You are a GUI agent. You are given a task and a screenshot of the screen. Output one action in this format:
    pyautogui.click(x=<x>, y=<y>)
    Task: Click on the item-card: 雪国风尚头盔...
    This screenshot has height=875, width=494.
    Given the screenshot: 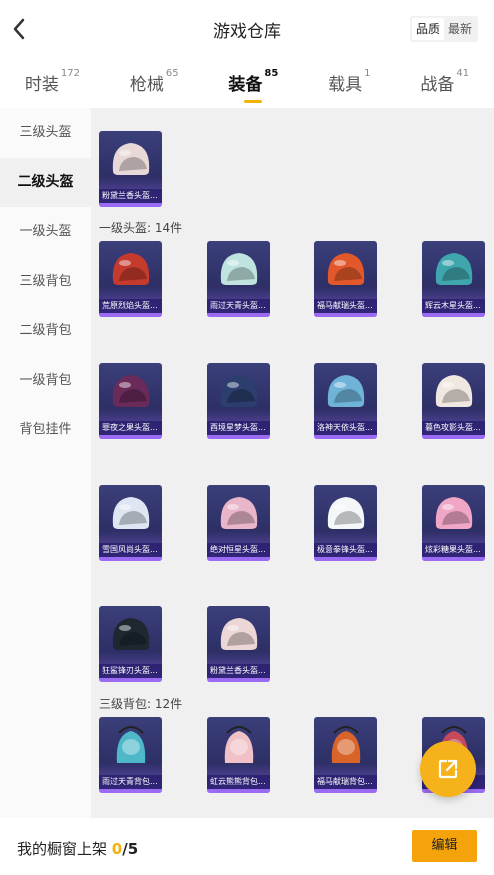 What is the action you would take?
    pyautogui.click(x=130, y=523)
    